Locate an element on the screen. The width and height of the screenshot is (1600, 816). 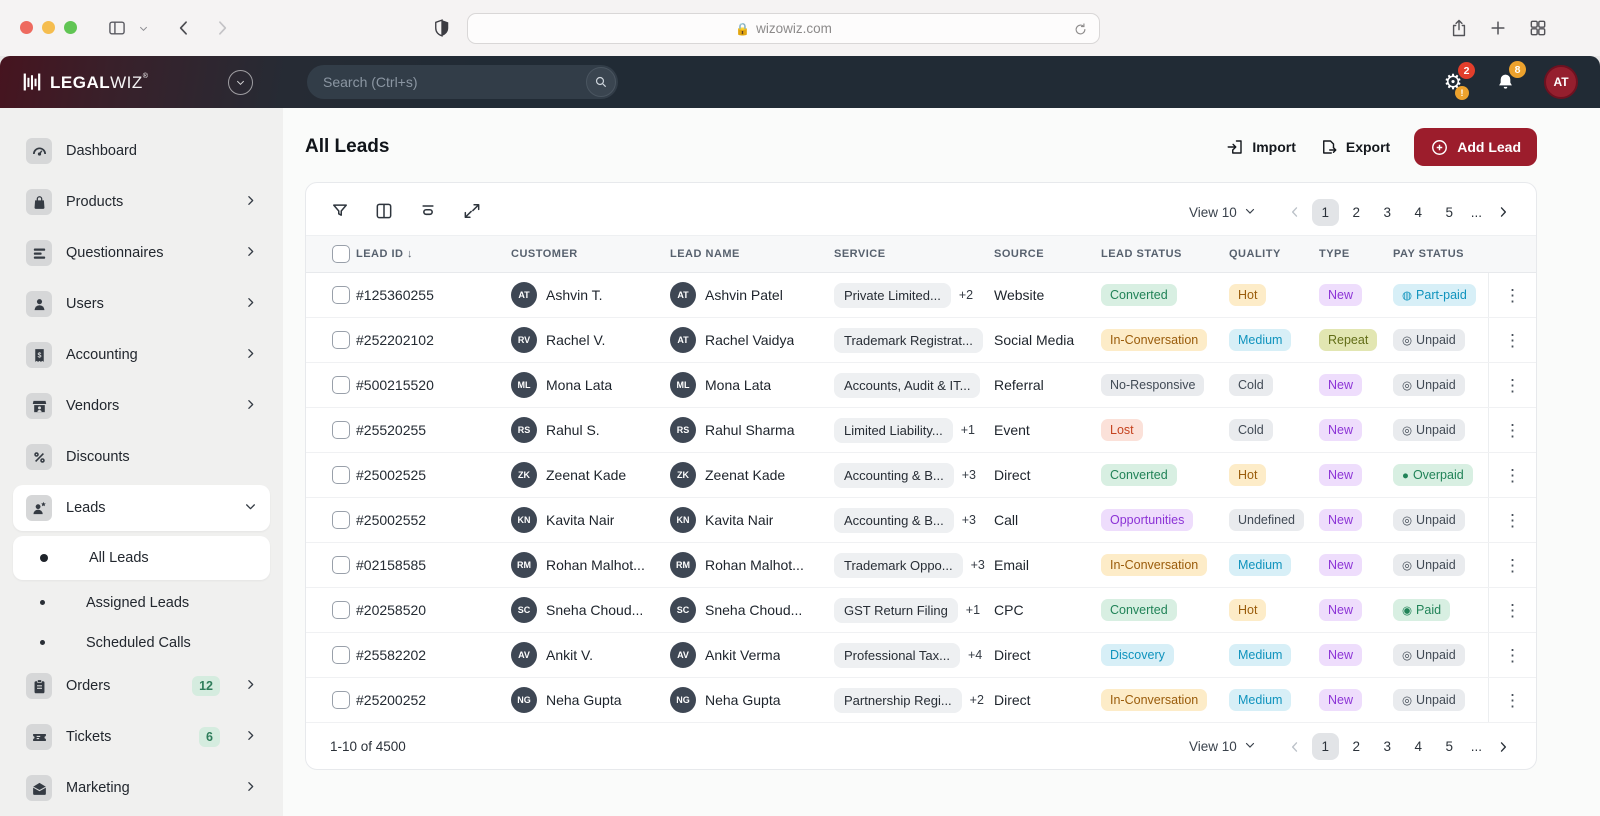
row-actions: ⋮ is located at coordinates (1512, 610).